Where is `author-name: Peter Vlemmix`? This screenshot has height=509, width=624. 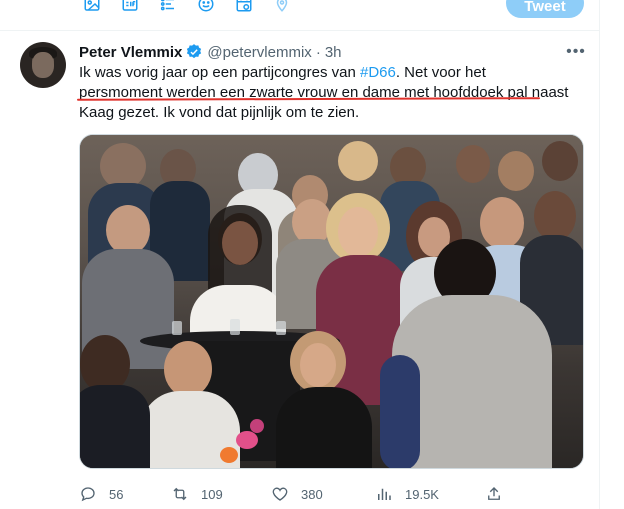 author-name: Peter Vlemmix is located at coordinates (130, 52).